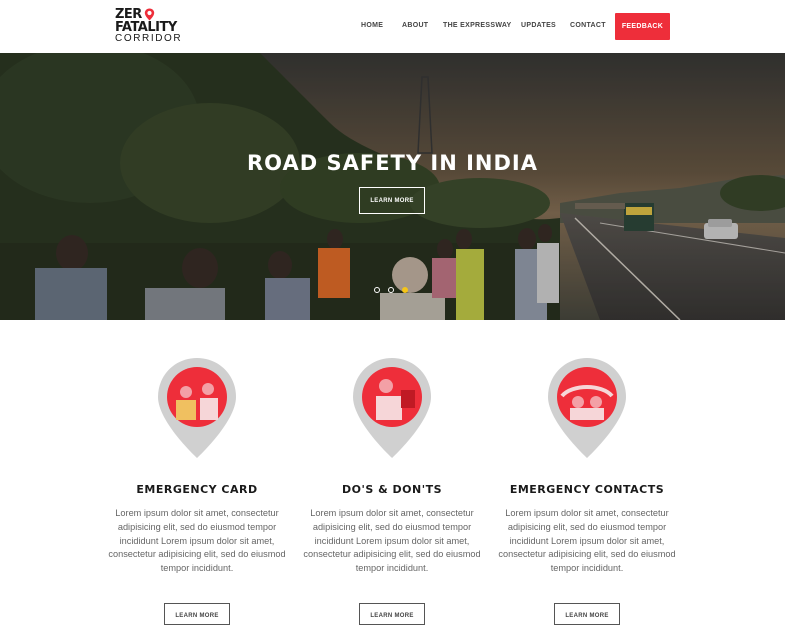 The height and width of the screenshot is (625, 785). I want to click on site-logo: ZER FATALITY CORRIDOR, so click(155, 27).